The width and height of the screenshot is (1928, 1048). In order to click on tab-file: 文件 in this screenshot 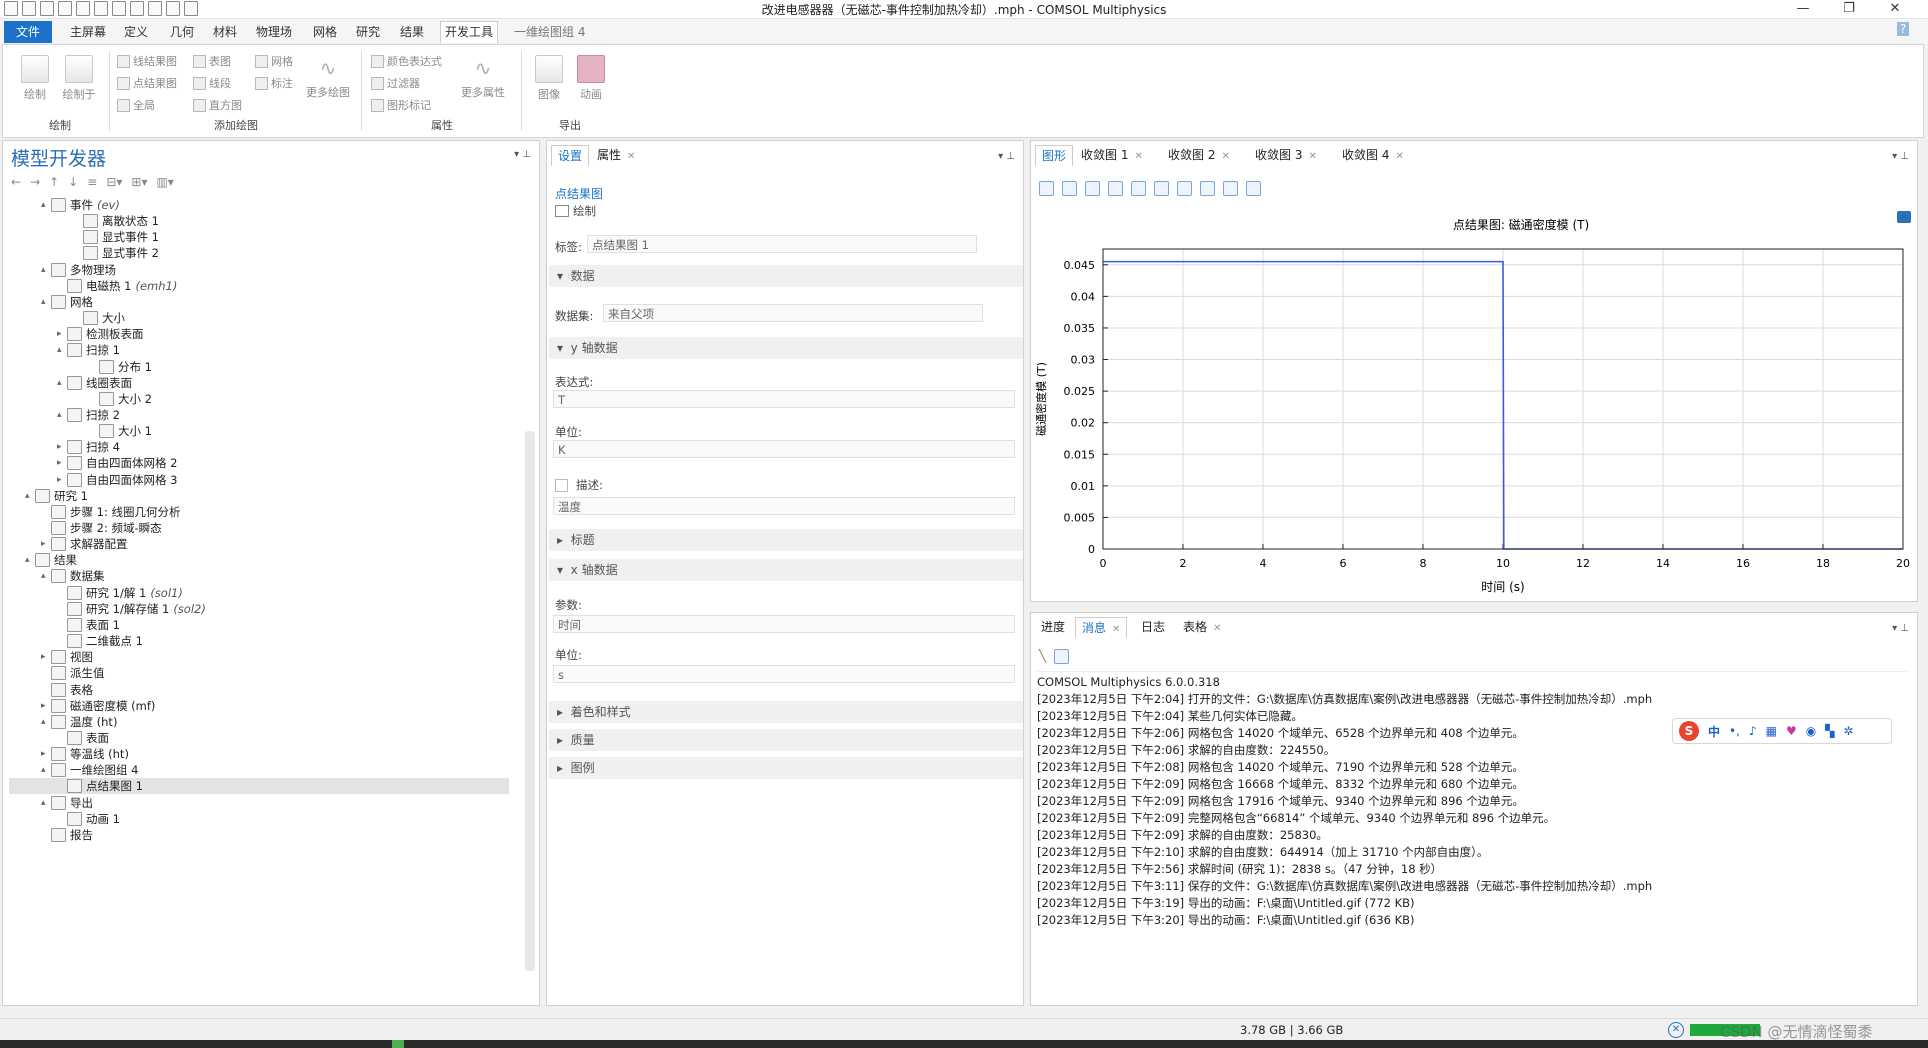, I will do `click(28, 32)`.